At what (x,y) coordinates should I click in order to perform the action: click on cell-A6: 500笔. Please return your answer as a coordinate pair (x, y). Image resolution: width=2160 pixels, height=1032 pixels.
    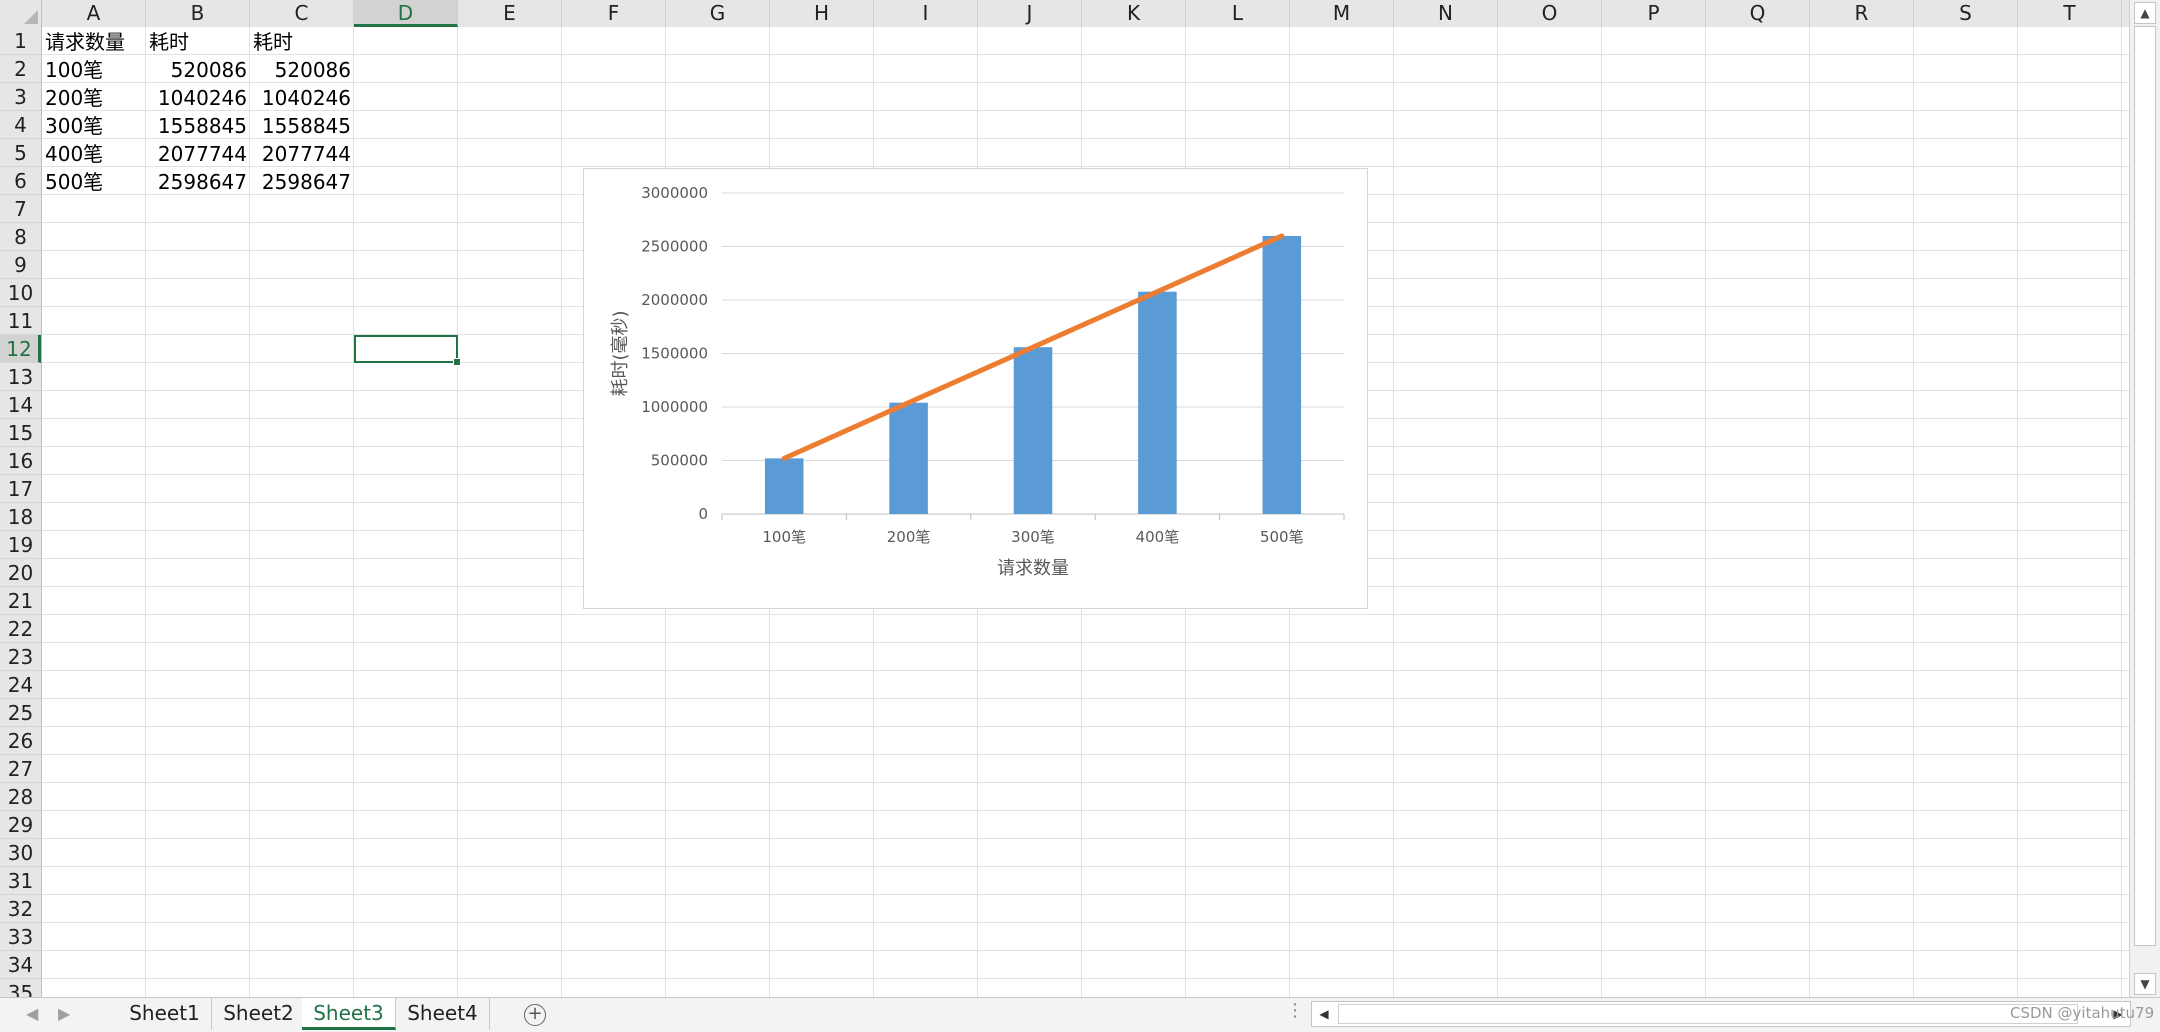
    Looking at the image, I should click on (94, 181).